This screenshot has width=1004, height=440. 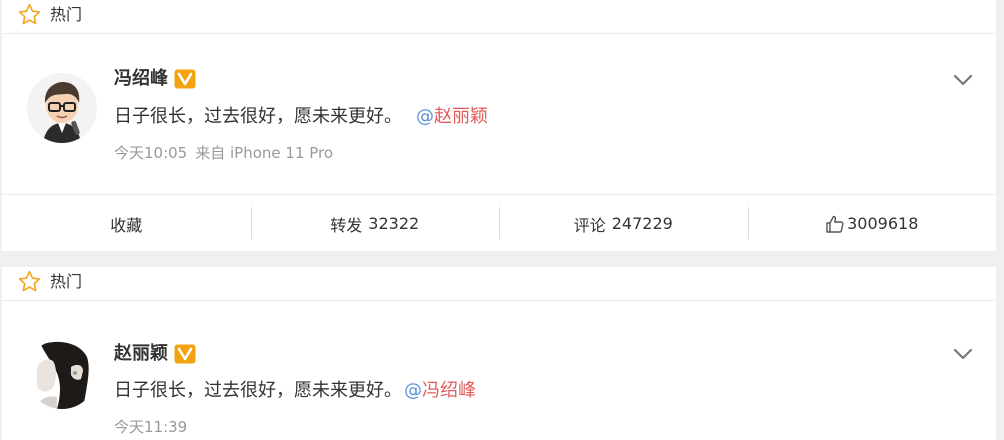 I want to click on comment-count: 247229, so click(x=642, y=223).